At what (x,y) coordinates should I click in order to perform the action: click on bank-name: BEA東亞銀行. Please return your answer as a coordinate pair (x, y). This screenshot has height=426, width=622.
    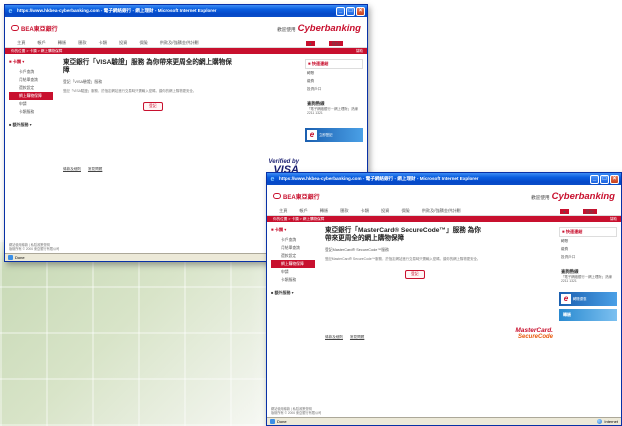
    Looking at the image, I should click on (39, 29).